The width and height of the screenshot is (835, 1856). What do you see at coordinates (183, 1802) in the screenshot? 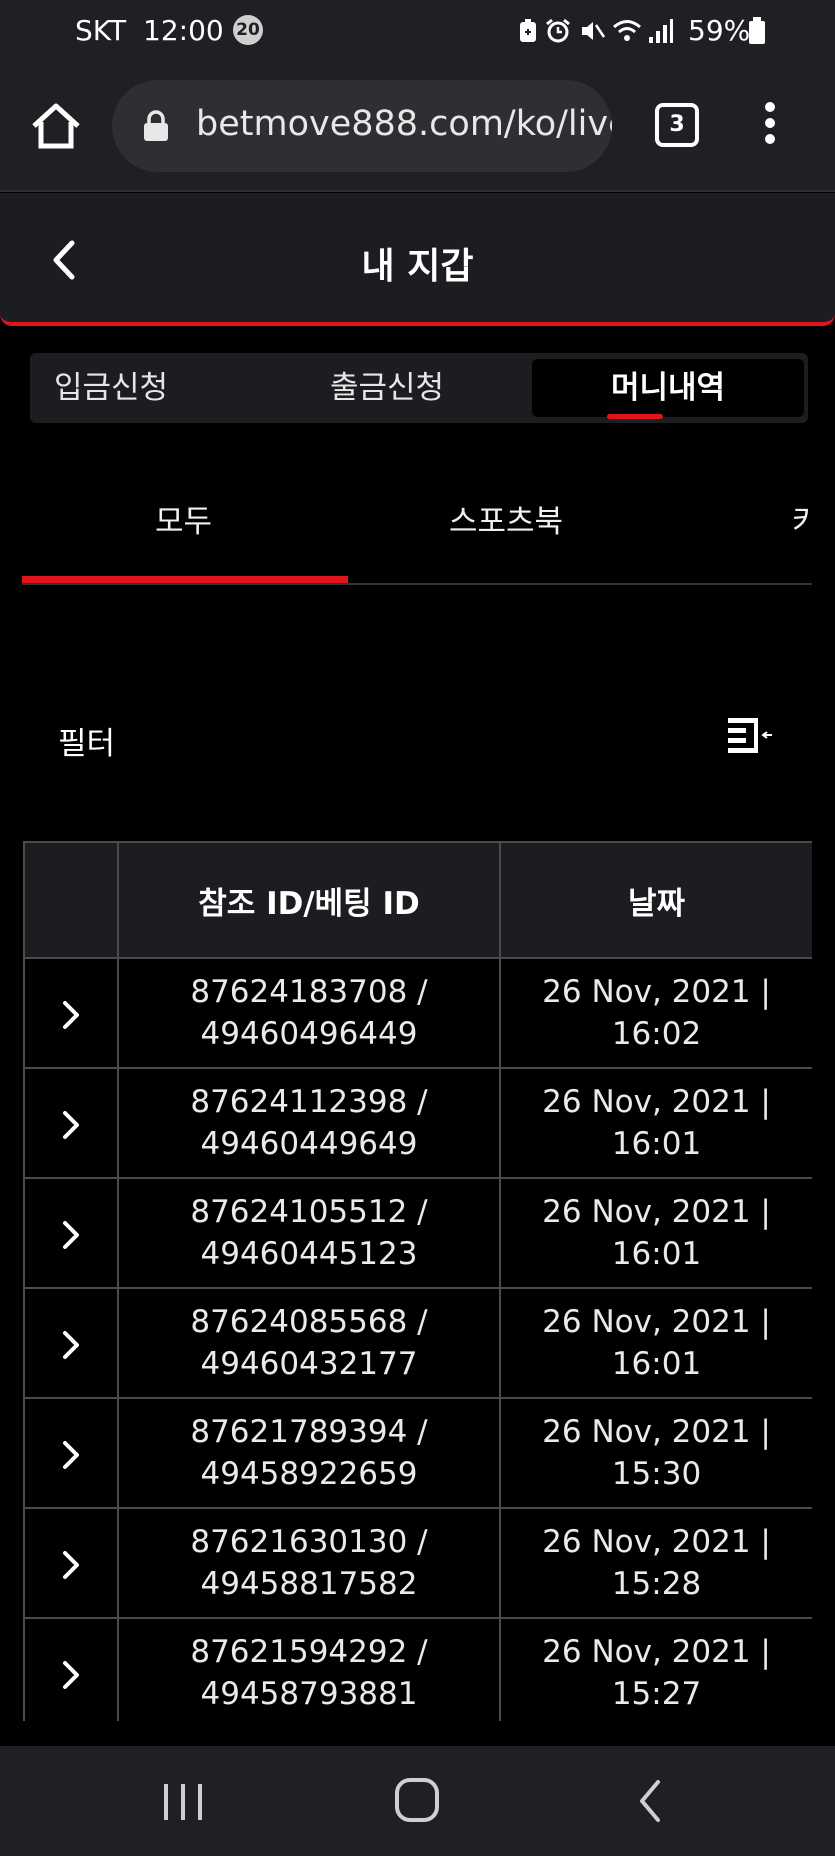
I see `recent-apps-icon` at bounding box center [183, 1802].